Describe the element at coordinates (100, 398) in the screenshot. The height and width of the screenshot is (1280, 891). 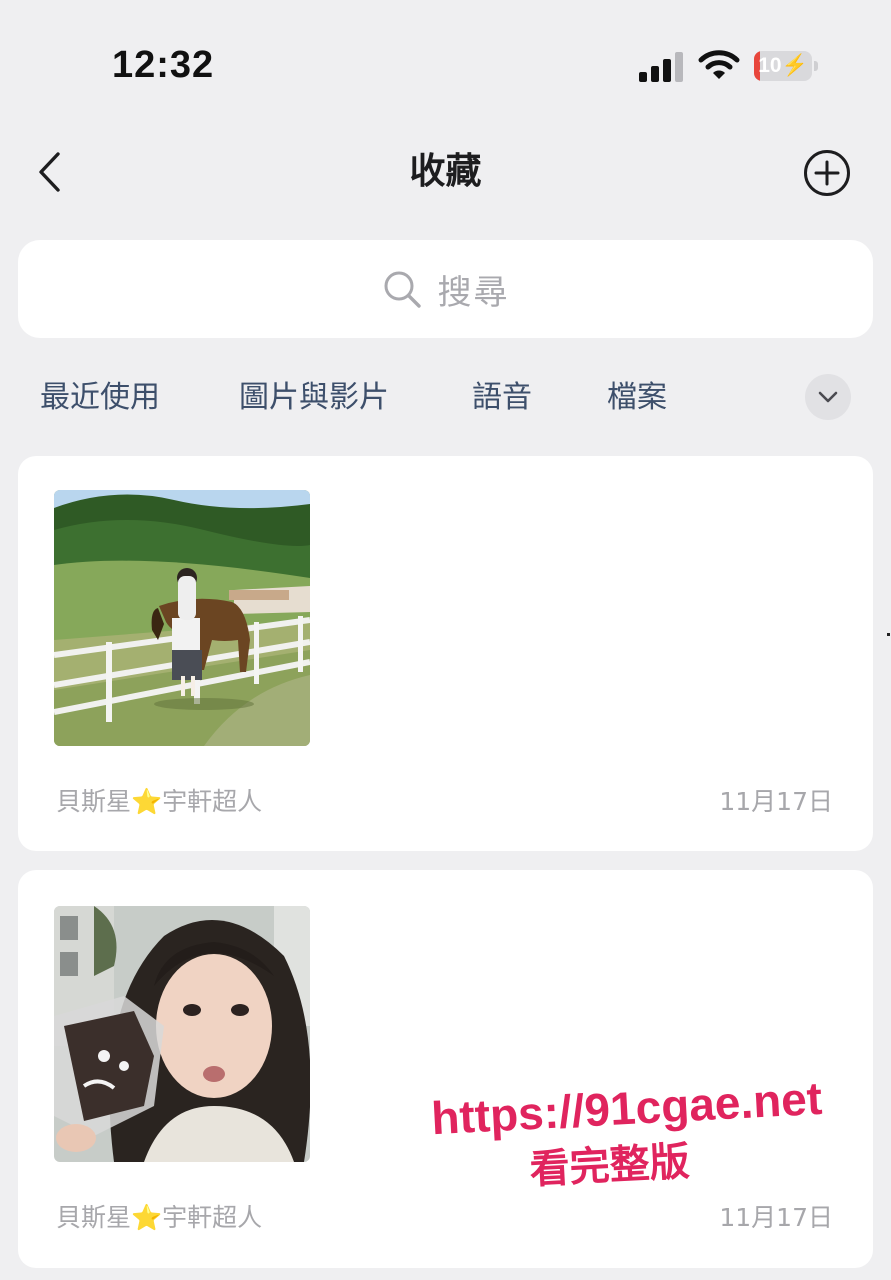
I see `tab-recent: 最近使用` at that location.